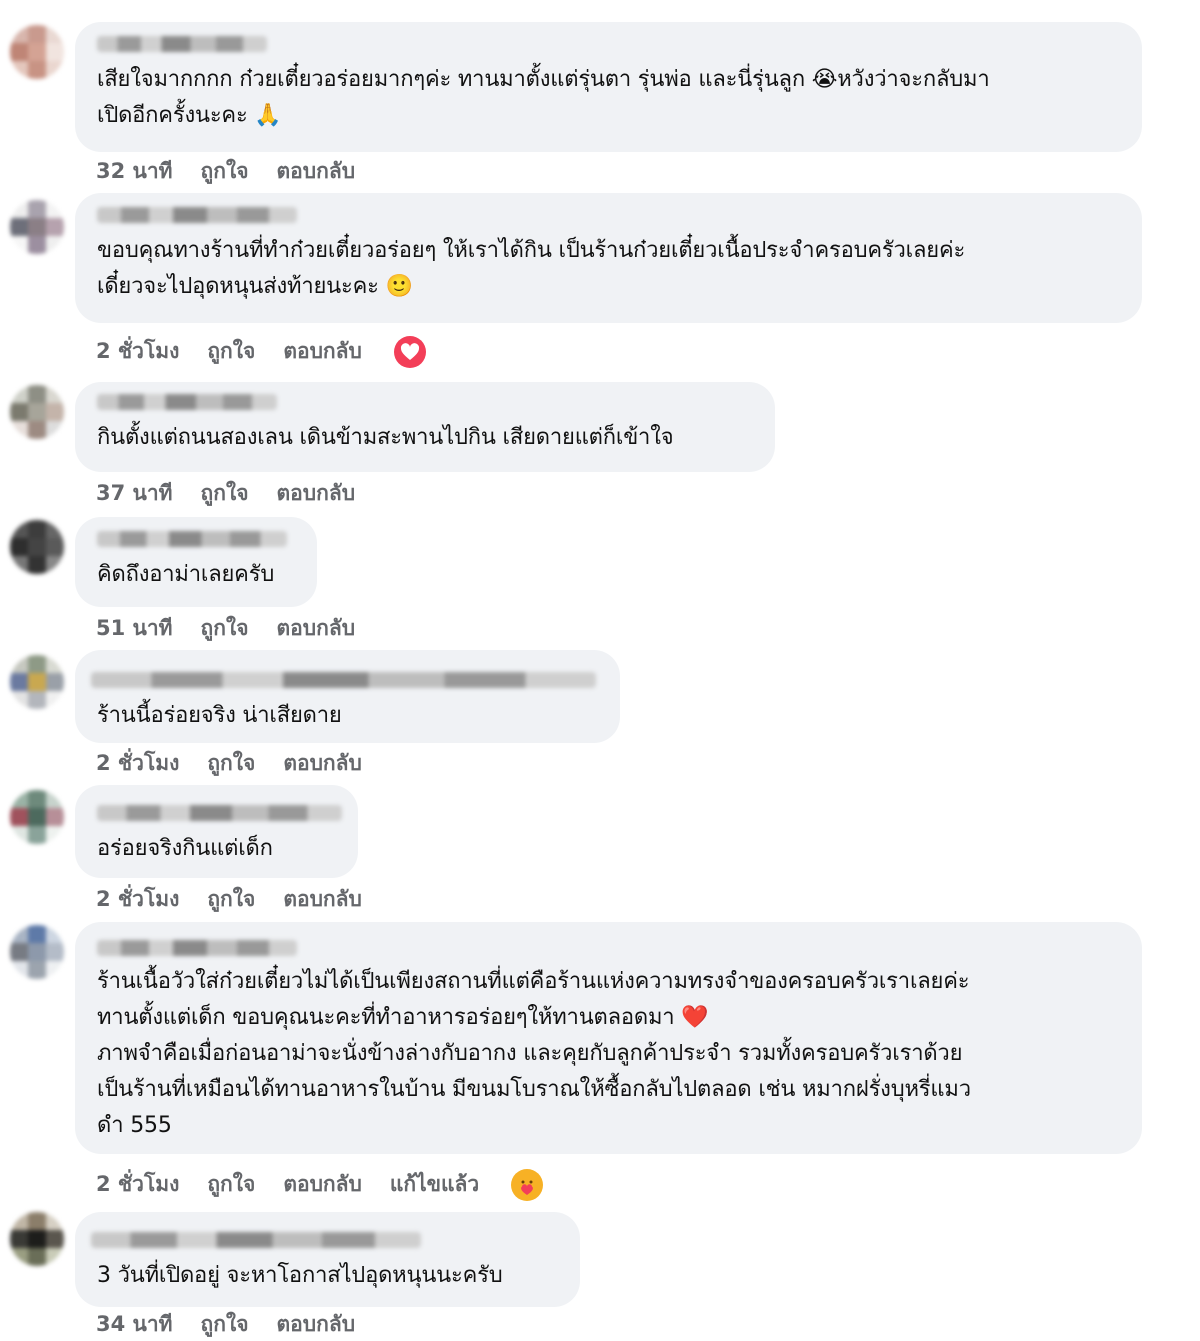 The height and width of the screenshot is (1341, 1200). I want to click on comment-bubble: คิดถึงอาม่าเลยครับ, so click(196, 562).